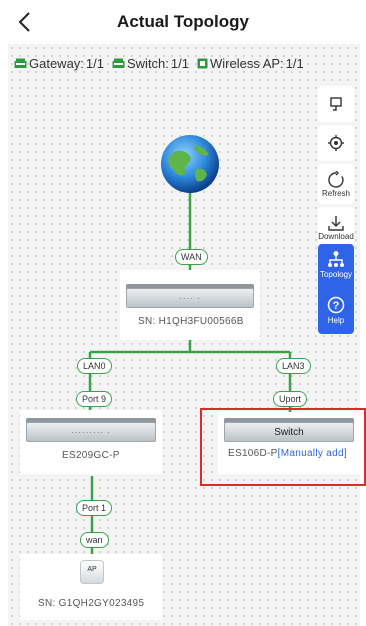  I want to click on ap-uplink-tag: wan, so click(94, 540).